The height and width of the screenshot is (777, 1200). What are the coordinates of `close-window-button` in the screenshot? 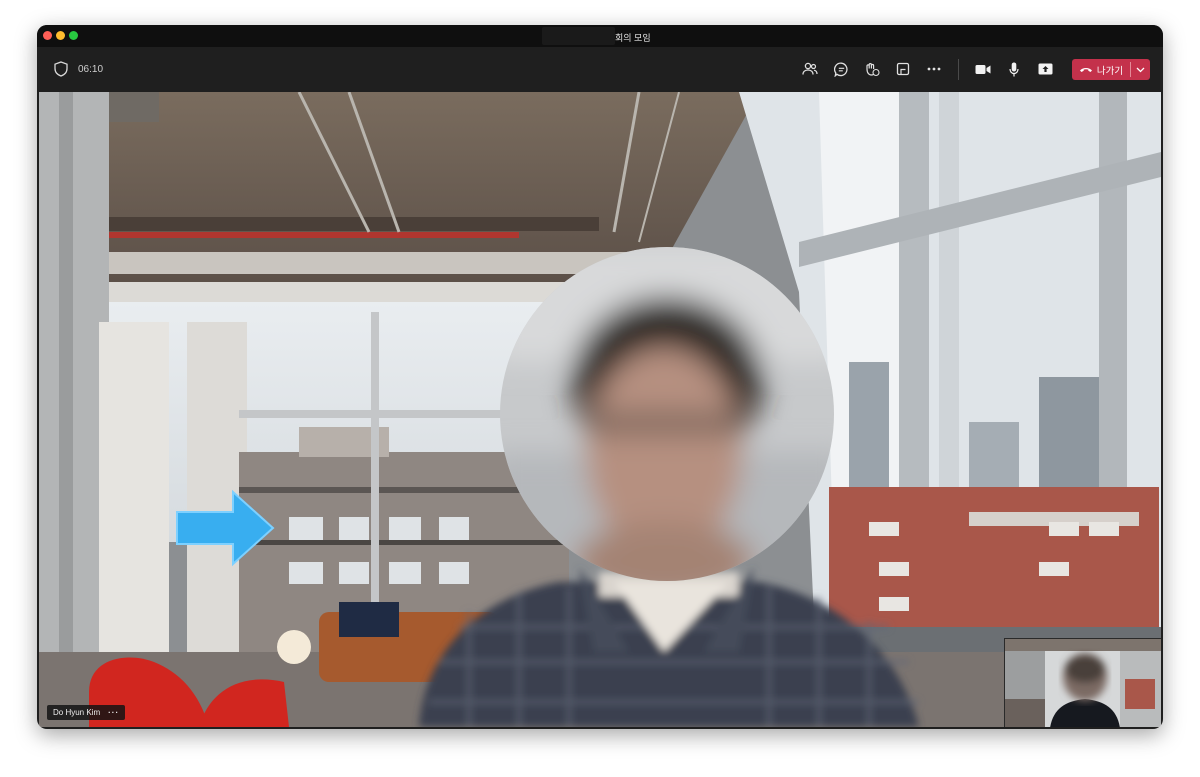 It's located at (47, 35).